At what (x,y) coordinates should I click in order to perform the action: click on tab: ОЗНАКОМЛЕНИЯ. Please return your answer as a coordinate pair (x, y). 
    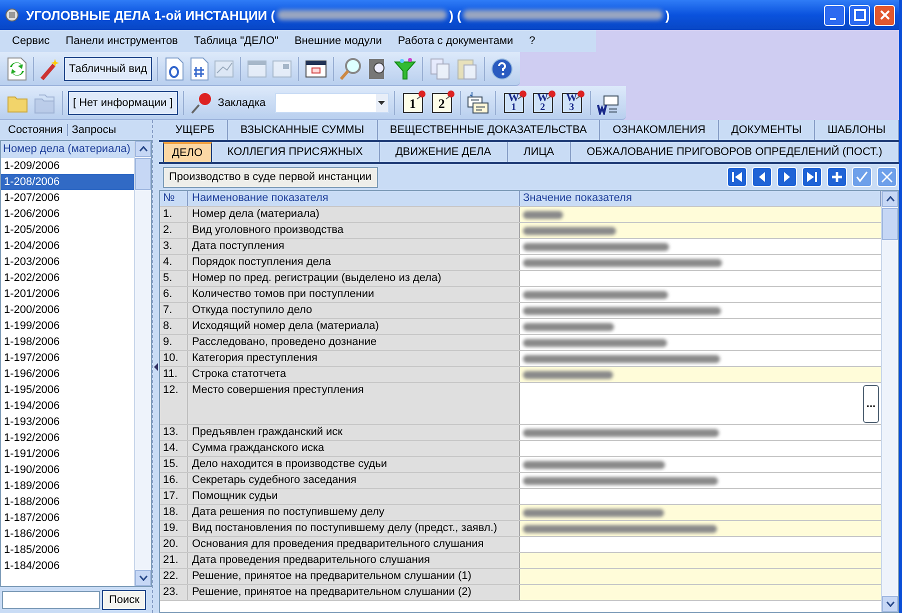
    Looking at the image, I should click on (659, 130).